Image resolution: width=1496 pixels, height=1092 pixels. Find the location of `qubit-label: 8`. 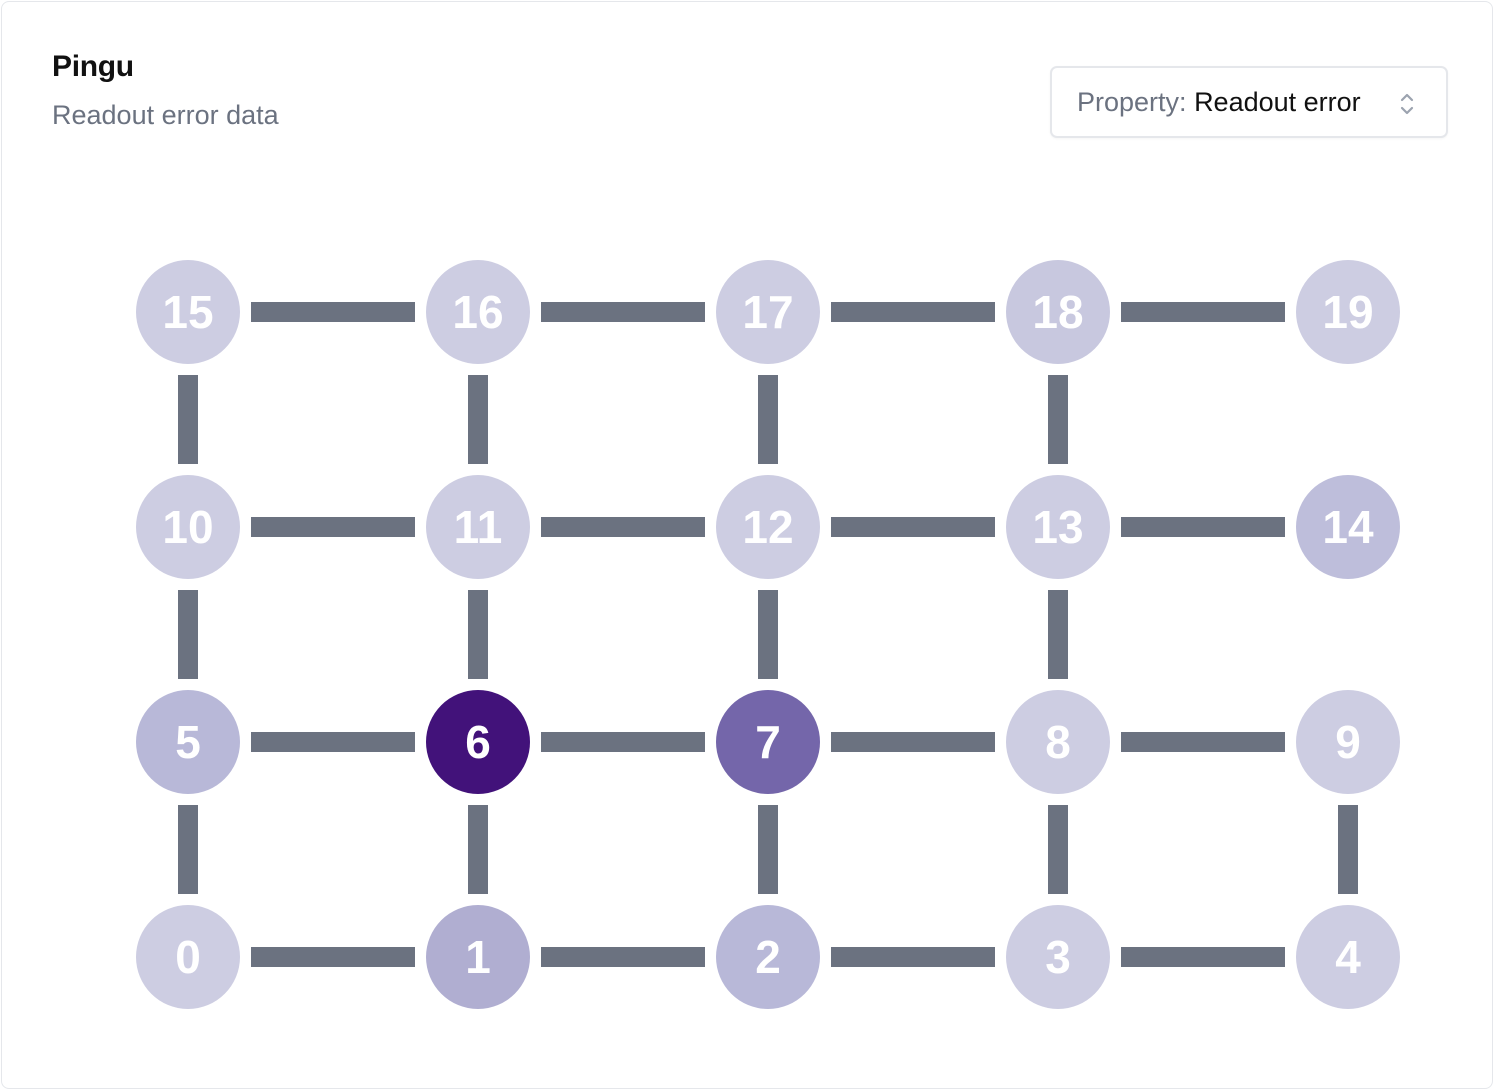

qubit-label: 8 is located at coordinates (1058, 742).